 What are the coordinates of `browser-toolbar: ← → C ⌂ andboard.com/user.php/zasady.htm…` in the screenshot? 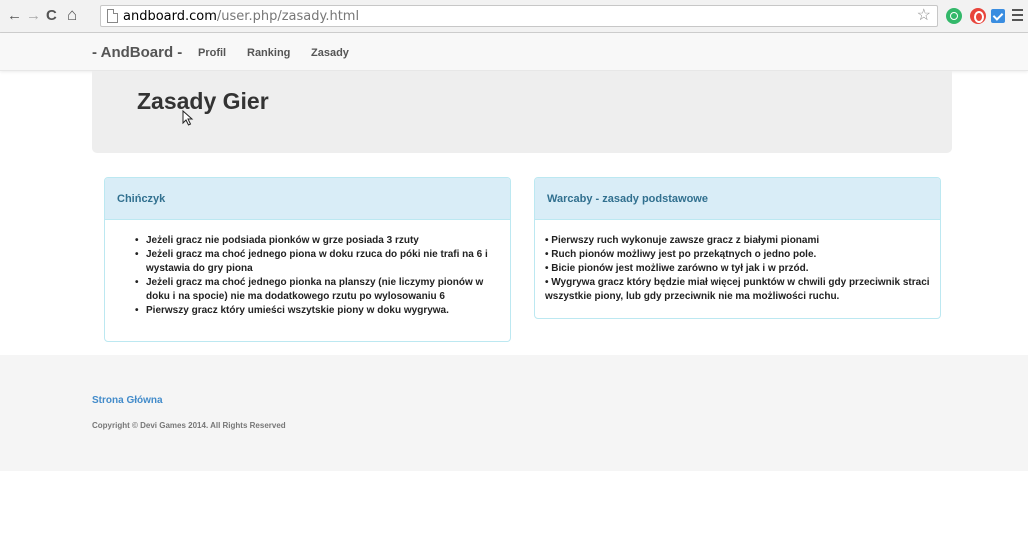 It's located at (514, 16).